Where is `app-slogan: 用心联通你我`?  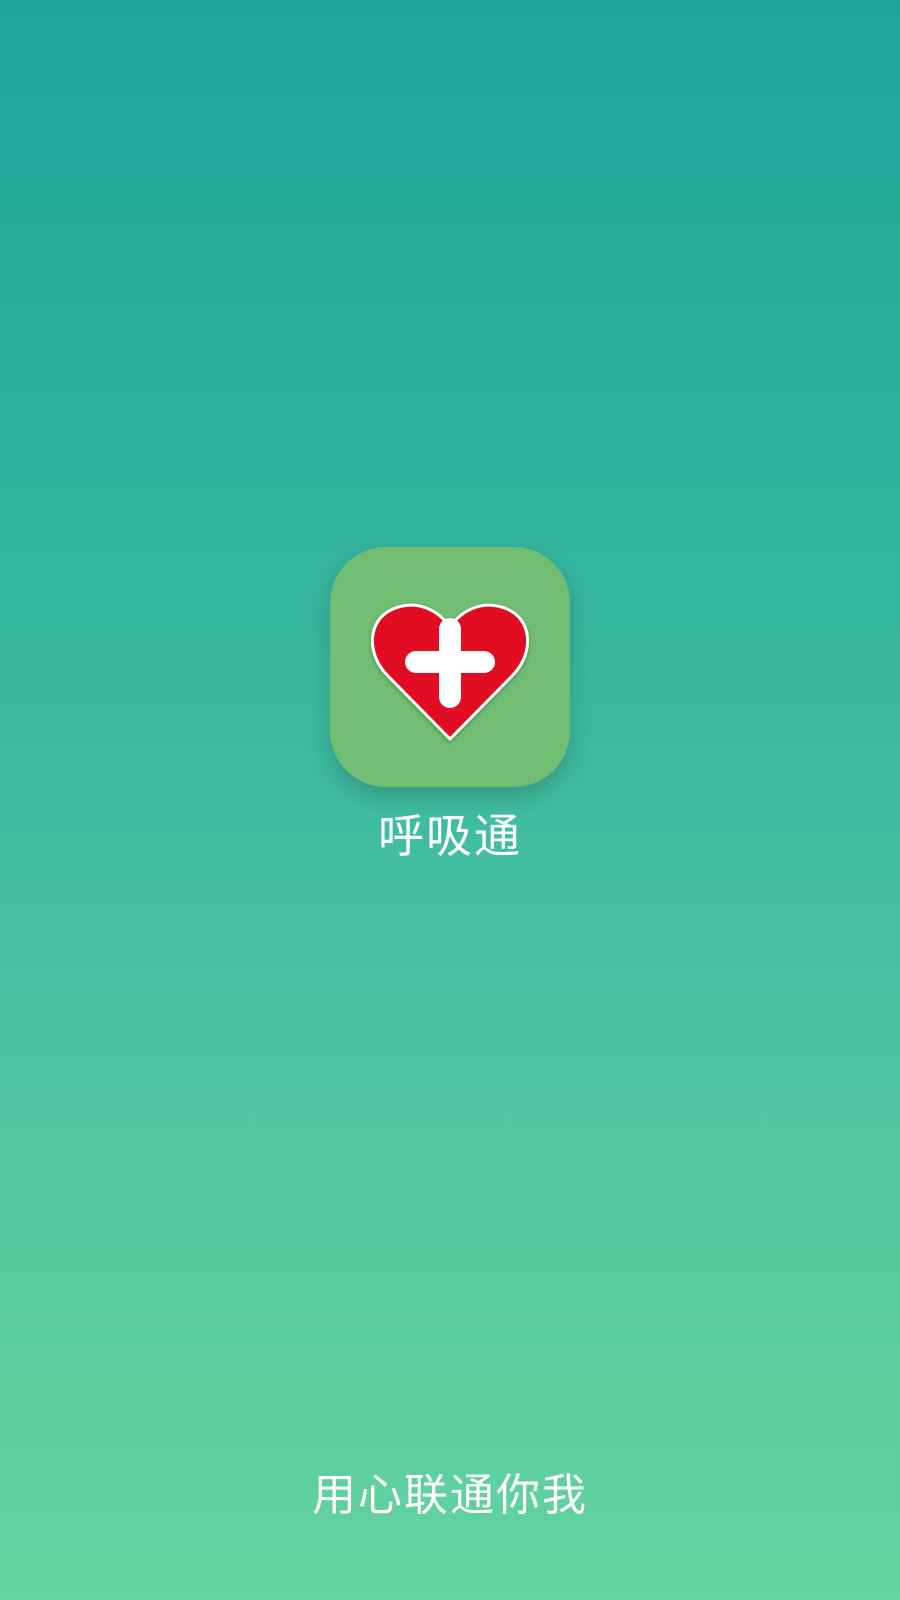 app-slogan: 用心联通你我 is located at coordinates (450, 1495).